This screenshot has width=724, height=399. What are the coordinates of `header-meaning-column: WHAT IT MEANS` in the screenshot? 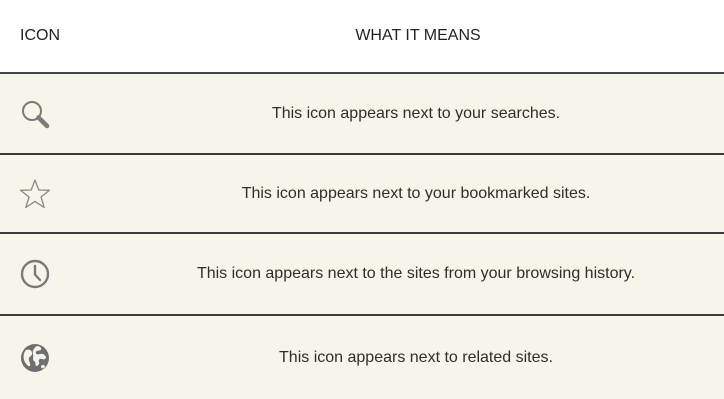 It's located at (418, 35).